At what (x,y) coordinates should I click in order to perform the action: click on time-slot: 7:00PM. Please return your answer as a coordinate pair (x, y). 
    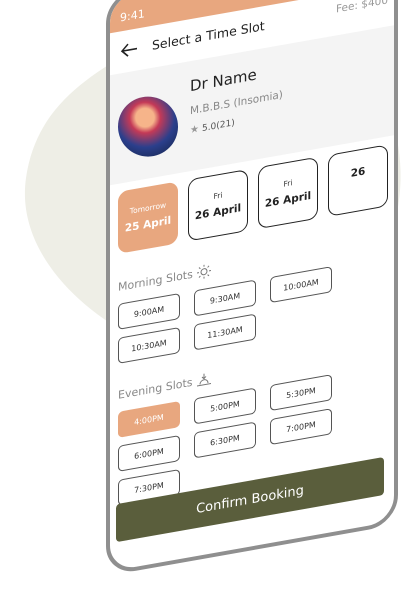
    Looking at the image, I should click on (301, 427).